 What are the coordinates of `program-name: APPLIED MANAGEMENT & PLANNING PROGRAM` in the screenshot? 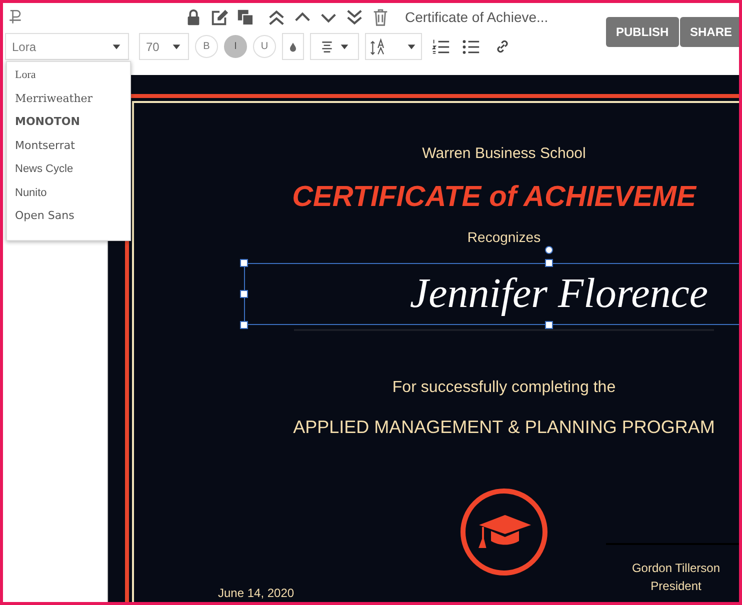 It's located at (504, 427).